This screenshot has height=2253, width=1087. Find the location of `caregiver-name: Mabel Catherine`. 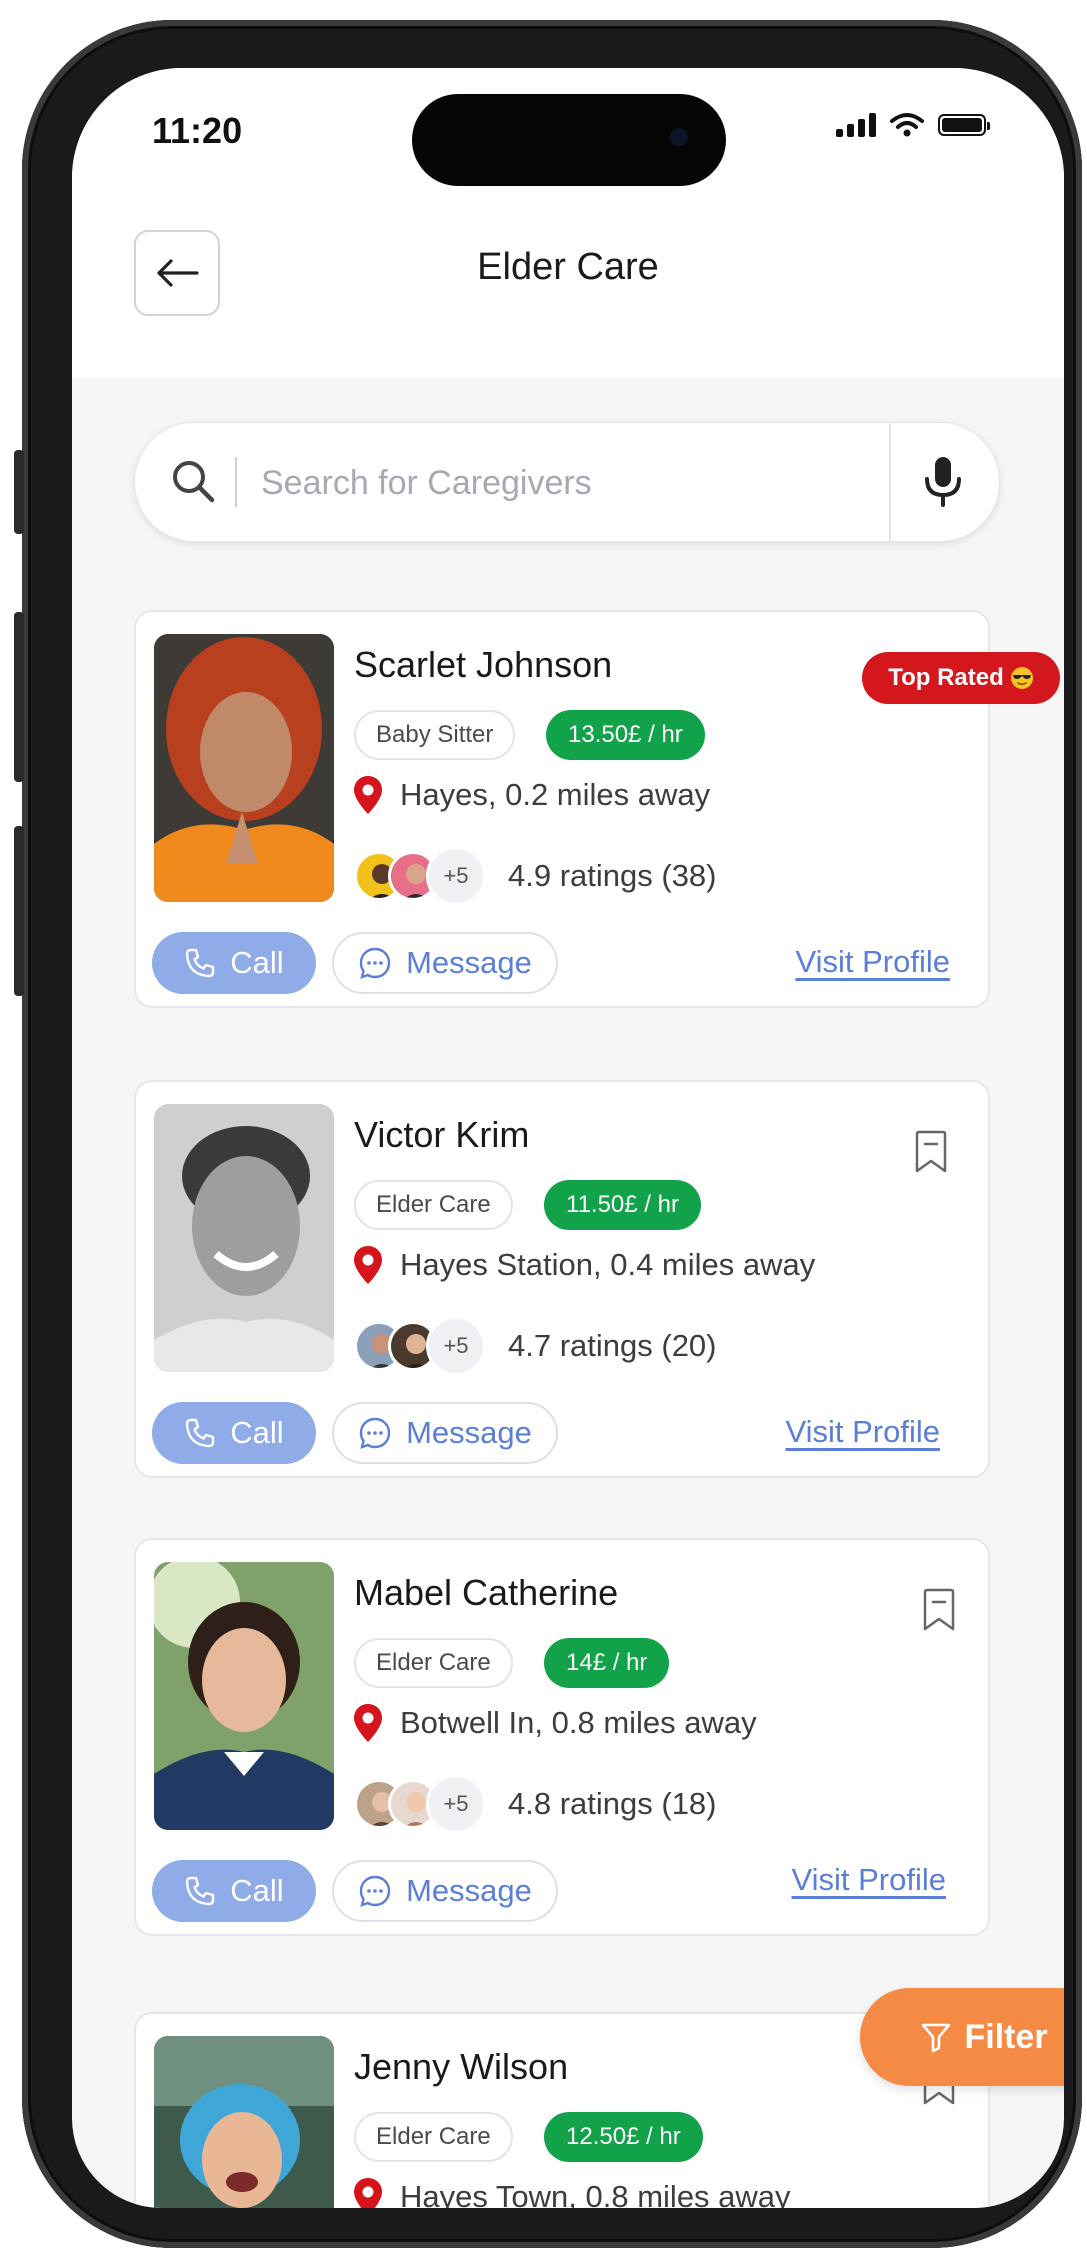

caregiver-name: Mabel Catherine is located at coordinates (486, 1592).